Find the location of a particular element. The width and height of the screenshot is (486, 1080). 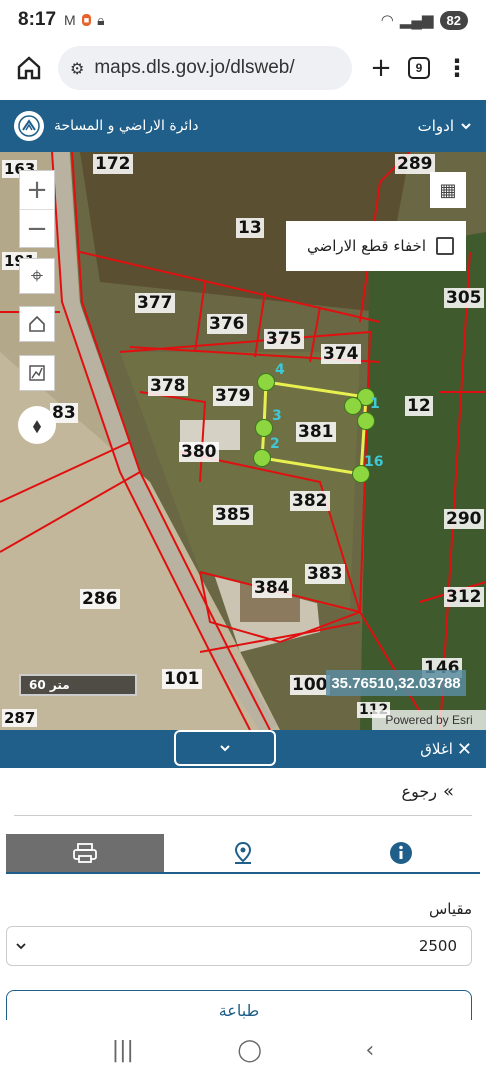

more-vertical-icon: ⋮ is located at coordinates (457, 68).